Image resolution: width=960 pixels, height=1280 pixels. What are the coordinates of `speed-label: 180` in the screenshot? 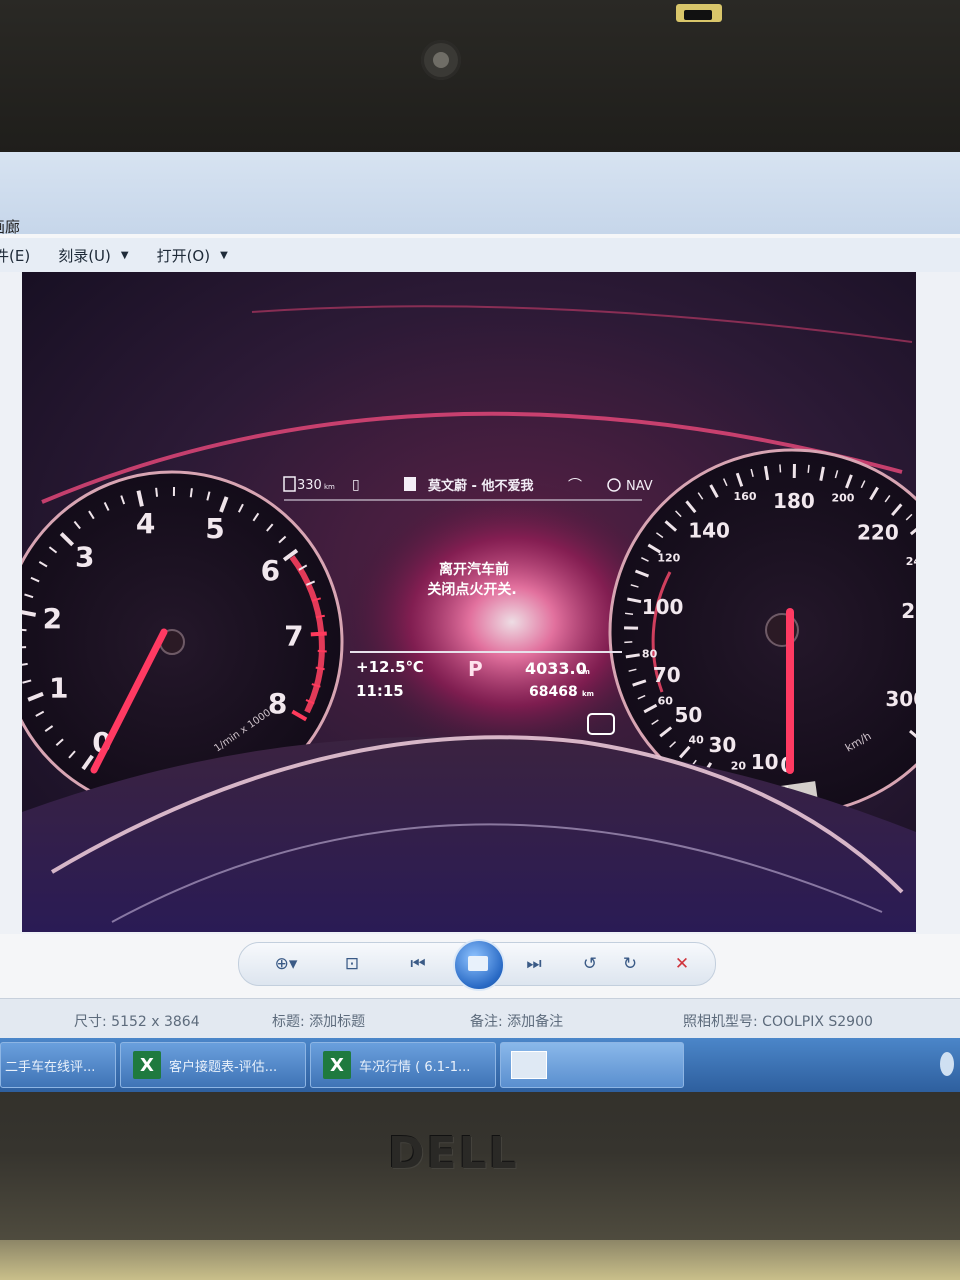 It's located at (794, 501).